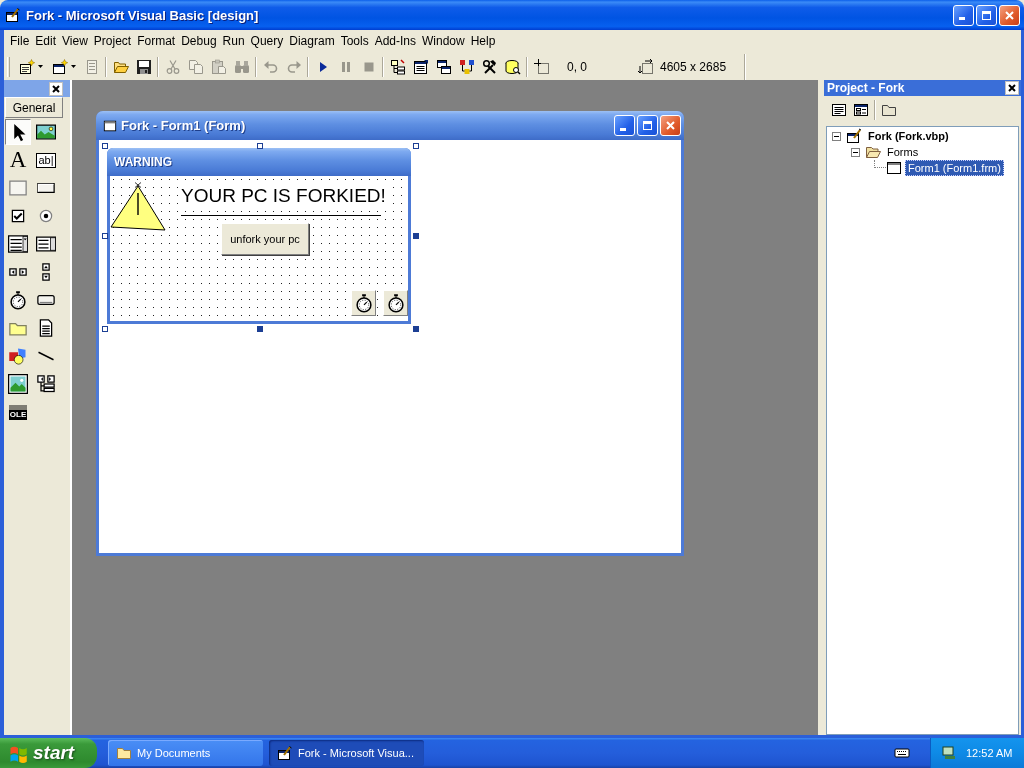 The width and height of the screenshot is (1024, 768). I want to click on keyboard-icon, so click(902, 753).